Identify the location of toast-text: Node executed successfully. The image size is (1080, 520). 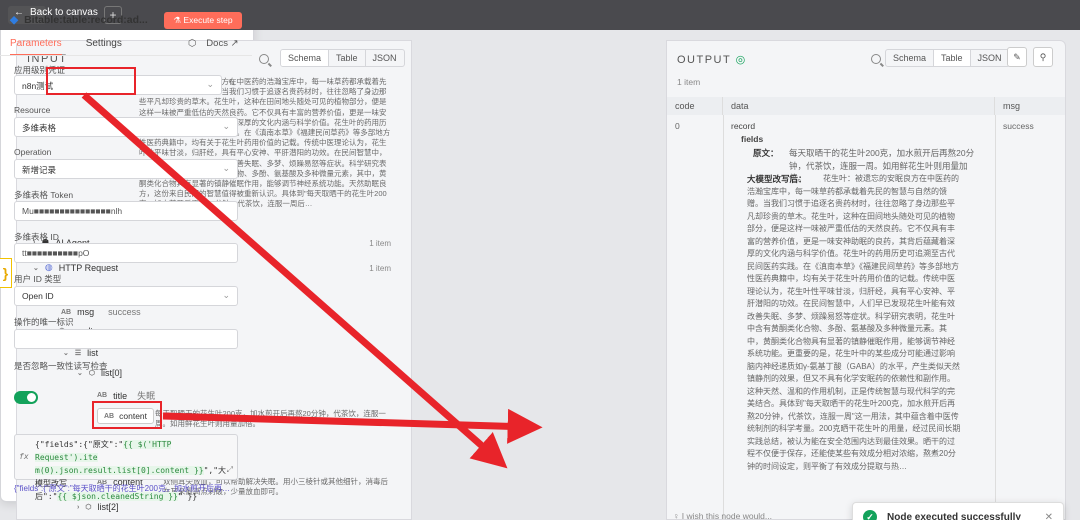
(954, 515).